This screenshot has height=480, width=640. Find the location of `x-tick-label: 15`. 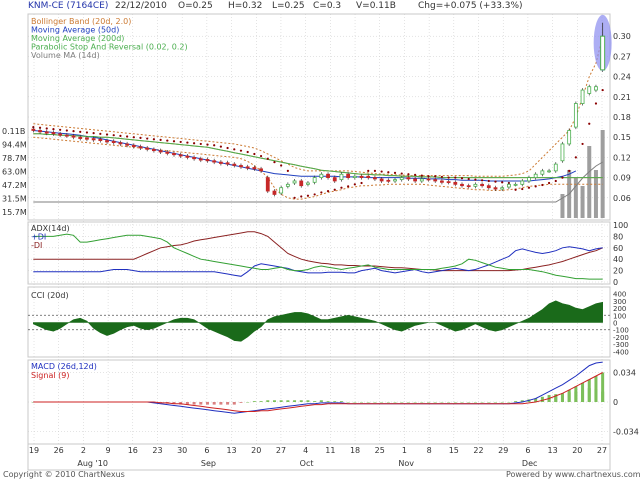

x-tick-label: 15 is located at coordinates (454, 450).